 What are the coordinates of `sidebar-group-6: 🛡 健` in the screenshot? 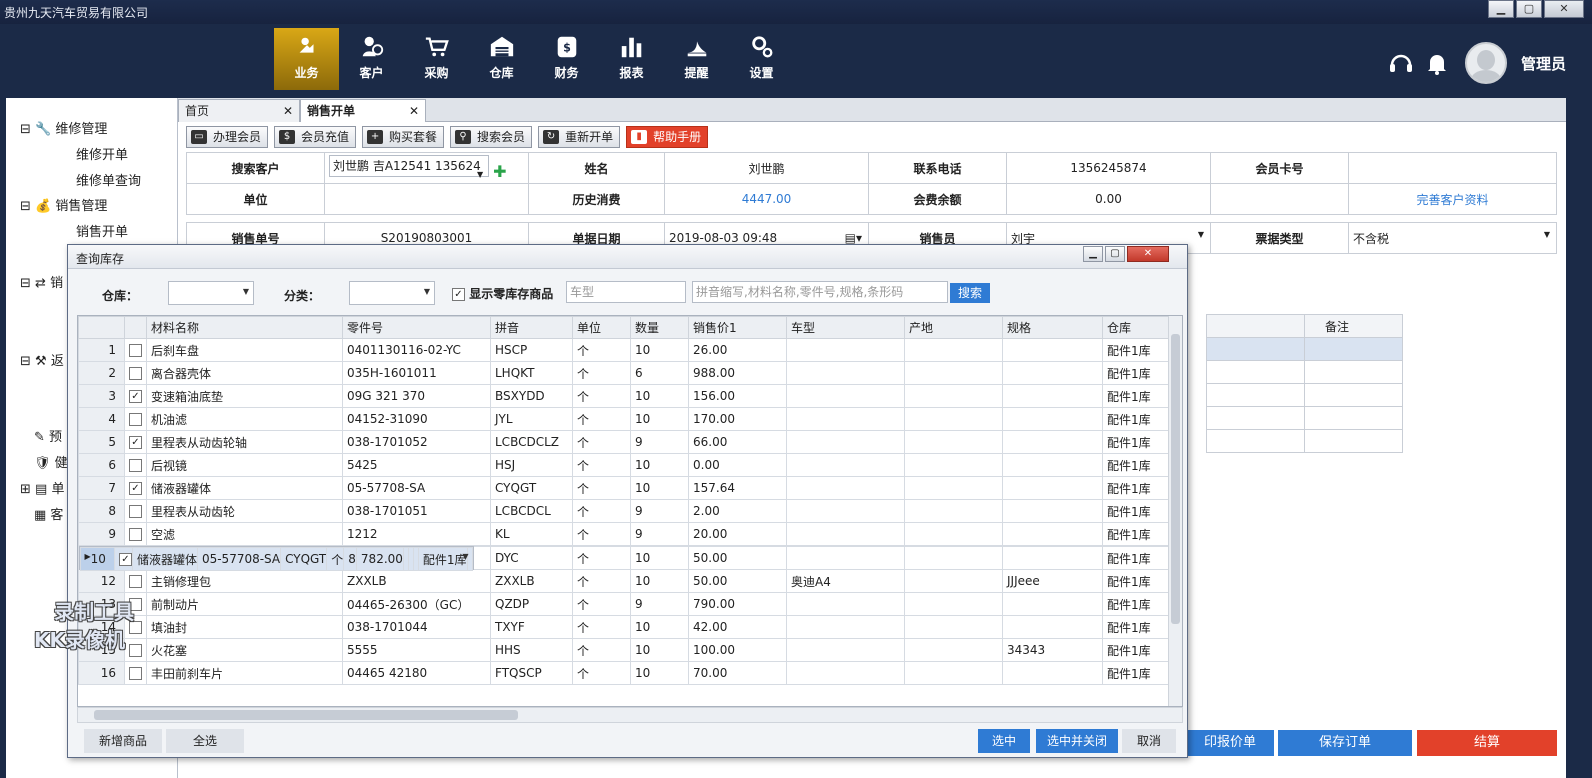 It's located at (51, 461).